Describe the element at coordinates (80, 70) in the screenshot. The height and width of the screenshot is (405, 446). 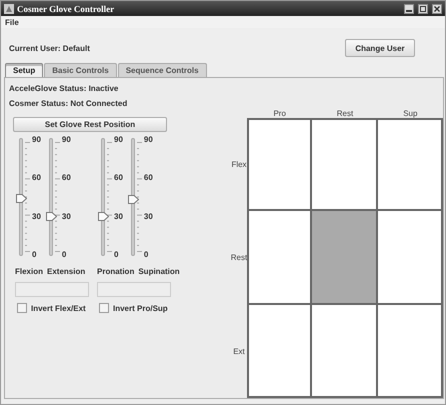
I see `tab: Basic Controls` at that location.